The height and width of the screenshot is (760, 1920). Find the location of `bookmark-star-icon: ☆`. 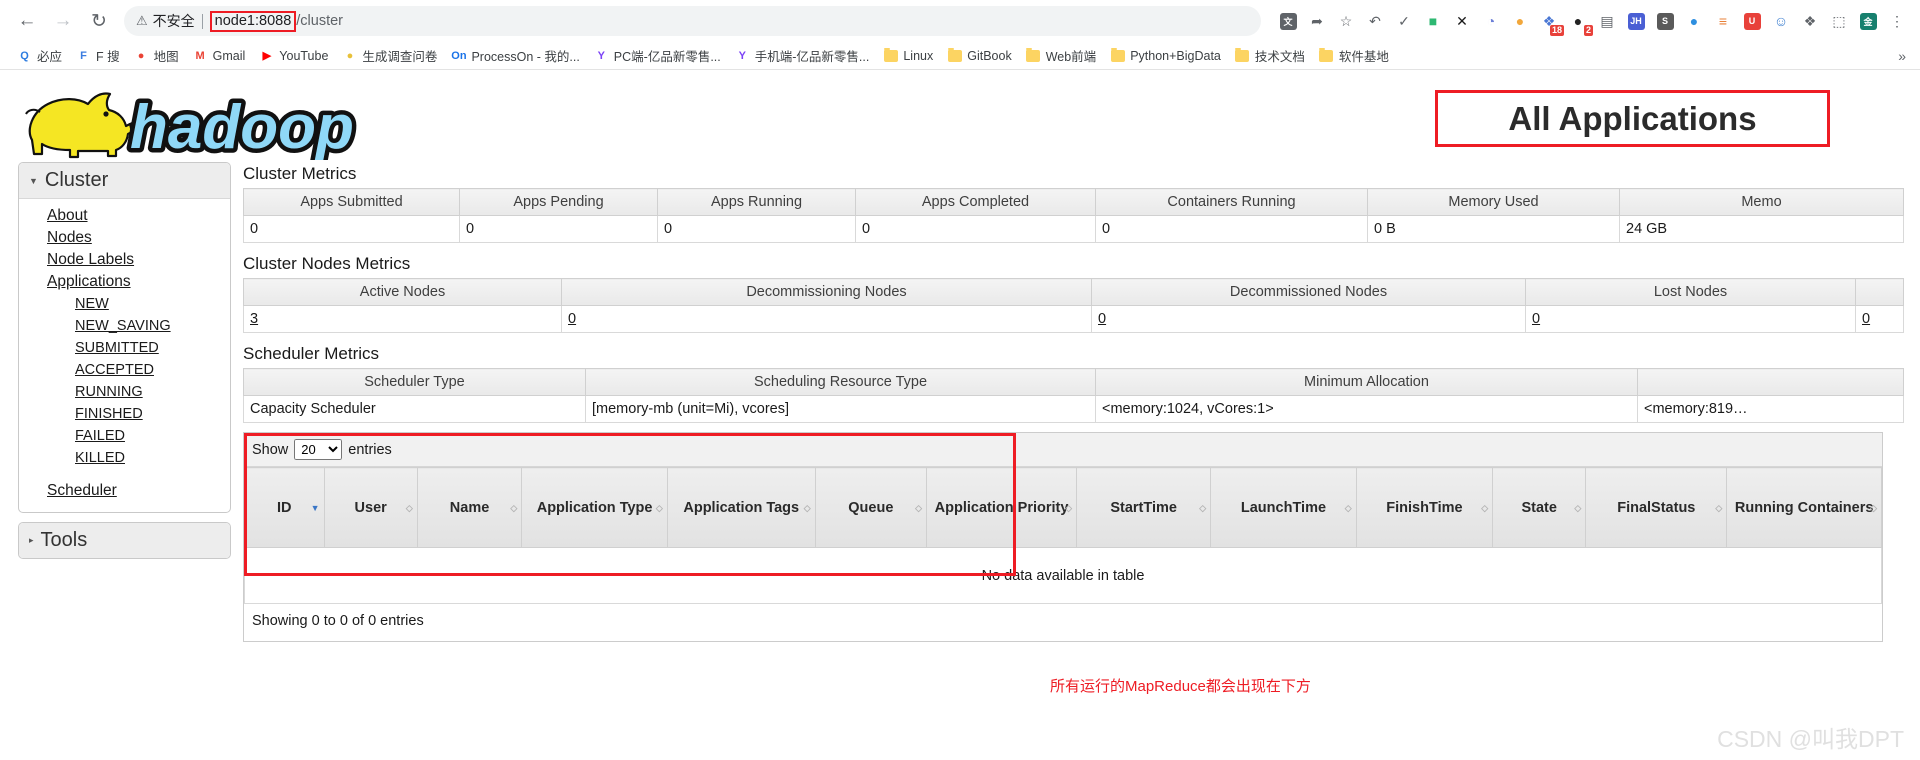

bookmark-star-icon: ☆ is located at coordinates (1346, 21).